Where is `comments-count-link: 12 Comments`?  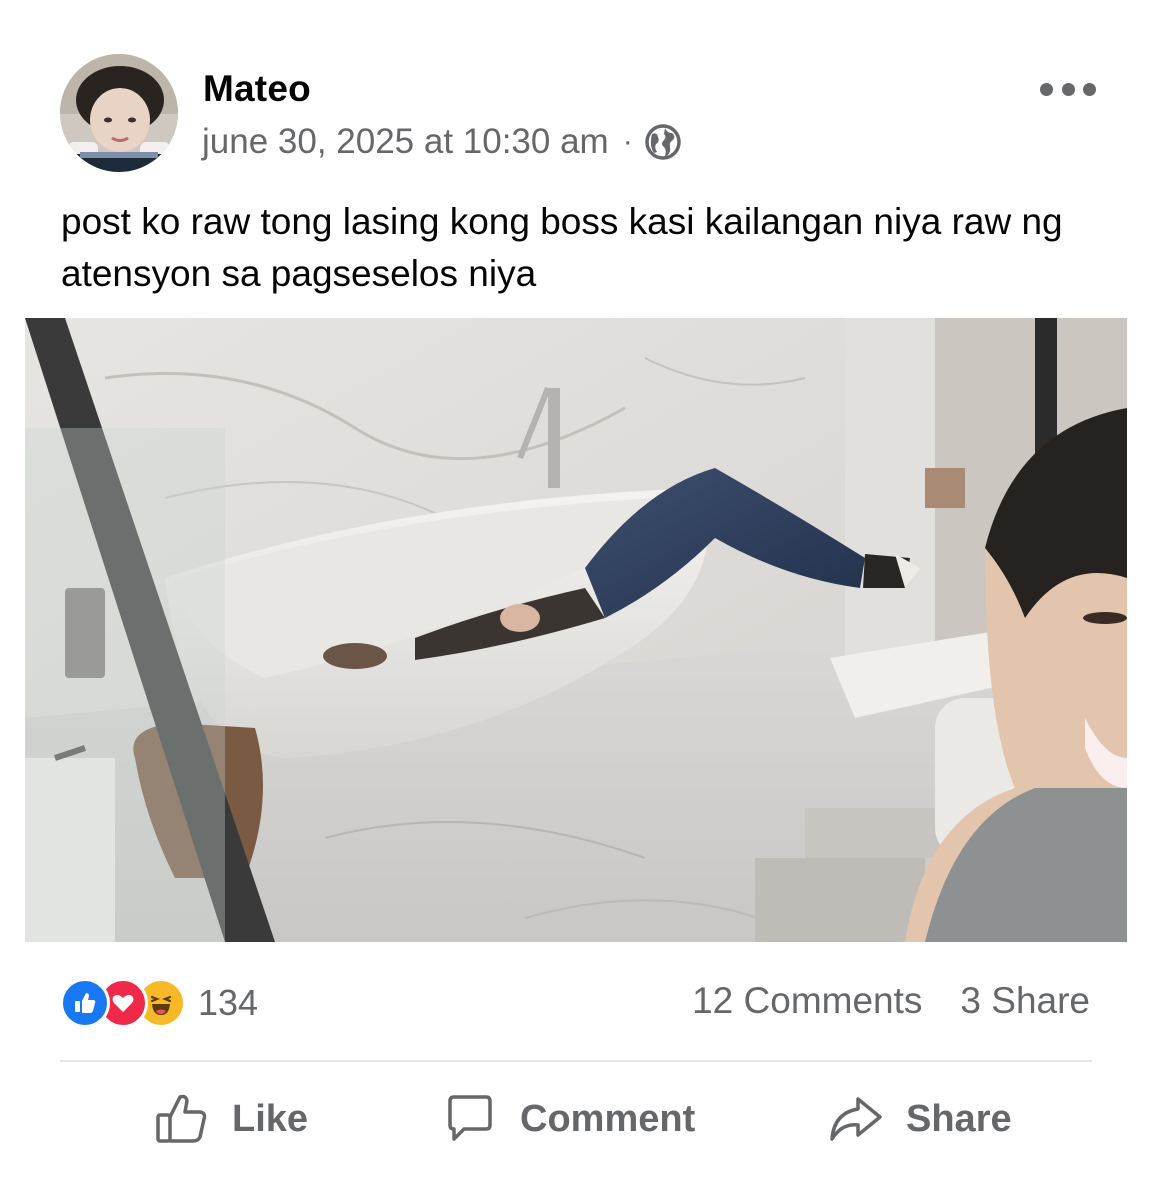 comments-count-link: 12 Comments is located at coordinates (807, 1001).